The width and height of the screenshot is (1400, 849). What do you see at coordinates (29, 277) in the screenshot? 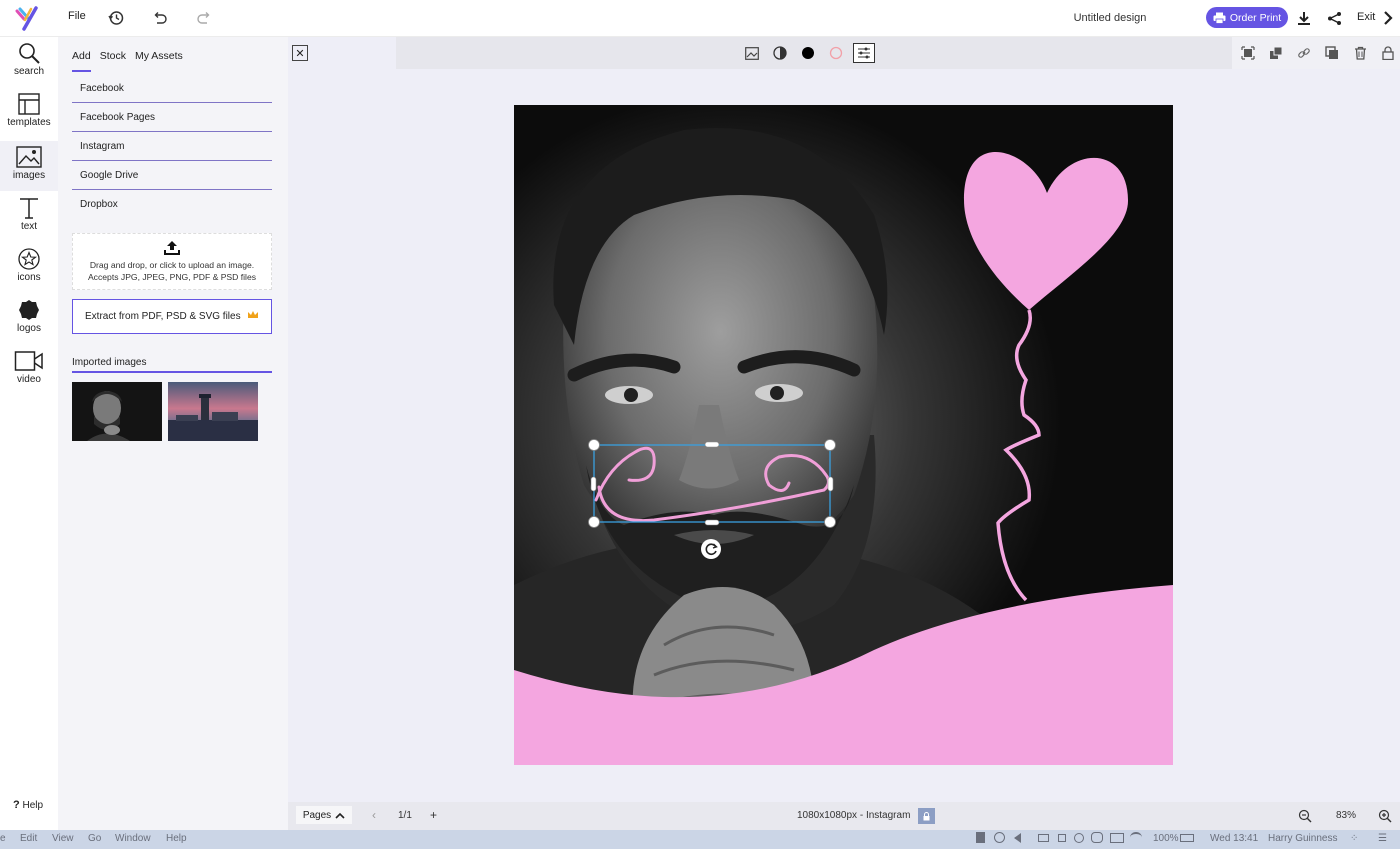
I see `rail-label: icons` at bounding box center [29, 277].